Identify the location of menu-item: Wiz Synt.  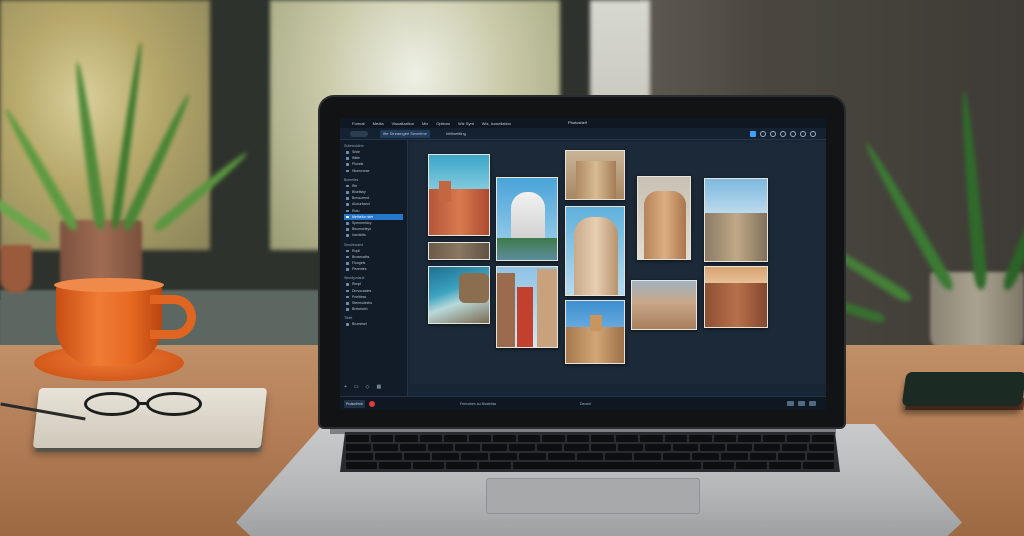
(466, 123).